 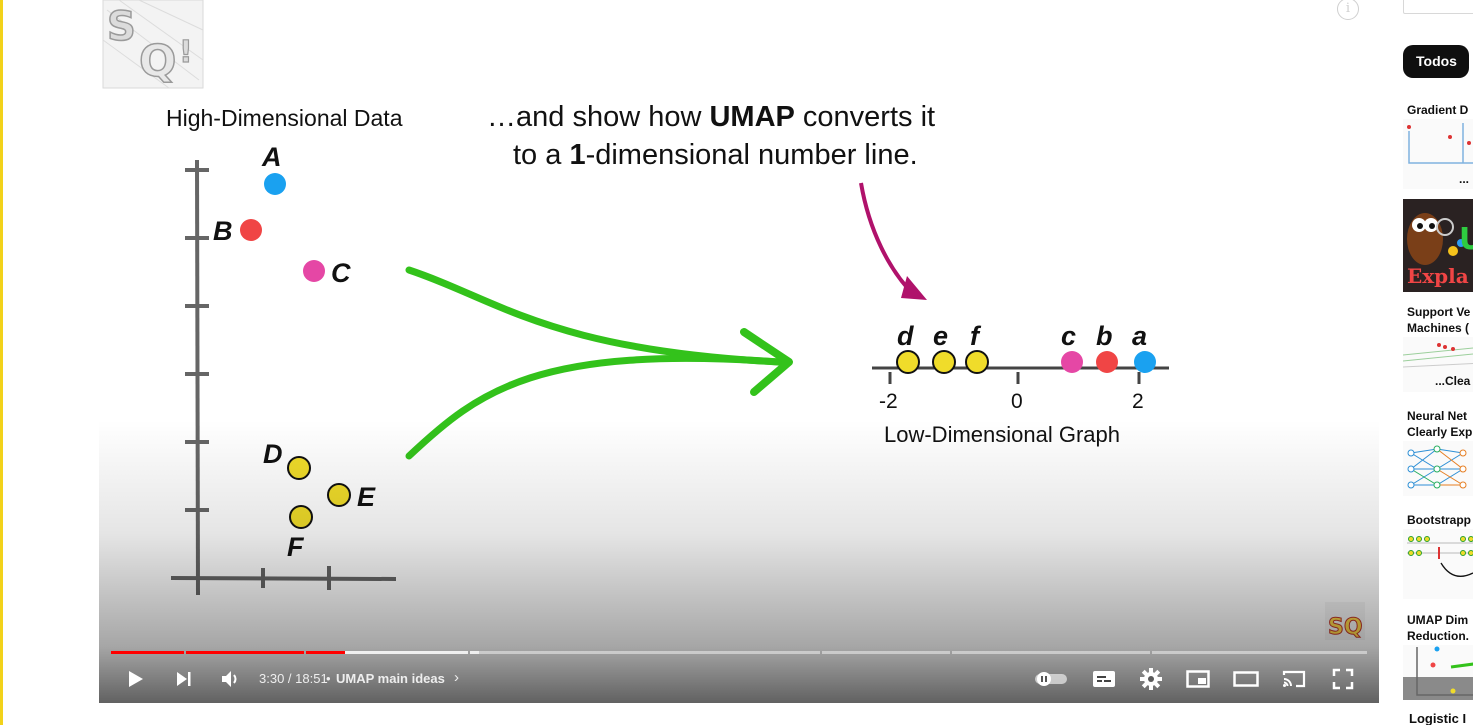 I want to click on svg-text: Q, so click(x=157, y=61).